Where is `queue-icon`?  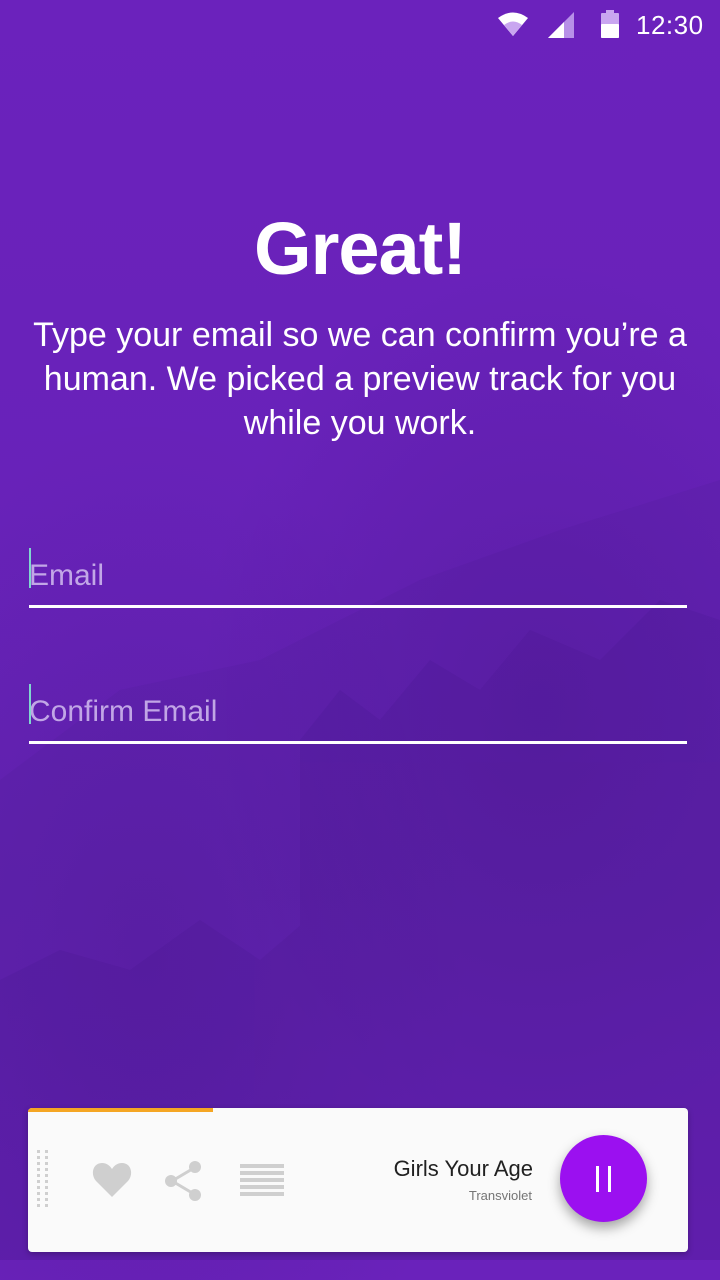 queue-icon is located at coordinates (262, 1180).